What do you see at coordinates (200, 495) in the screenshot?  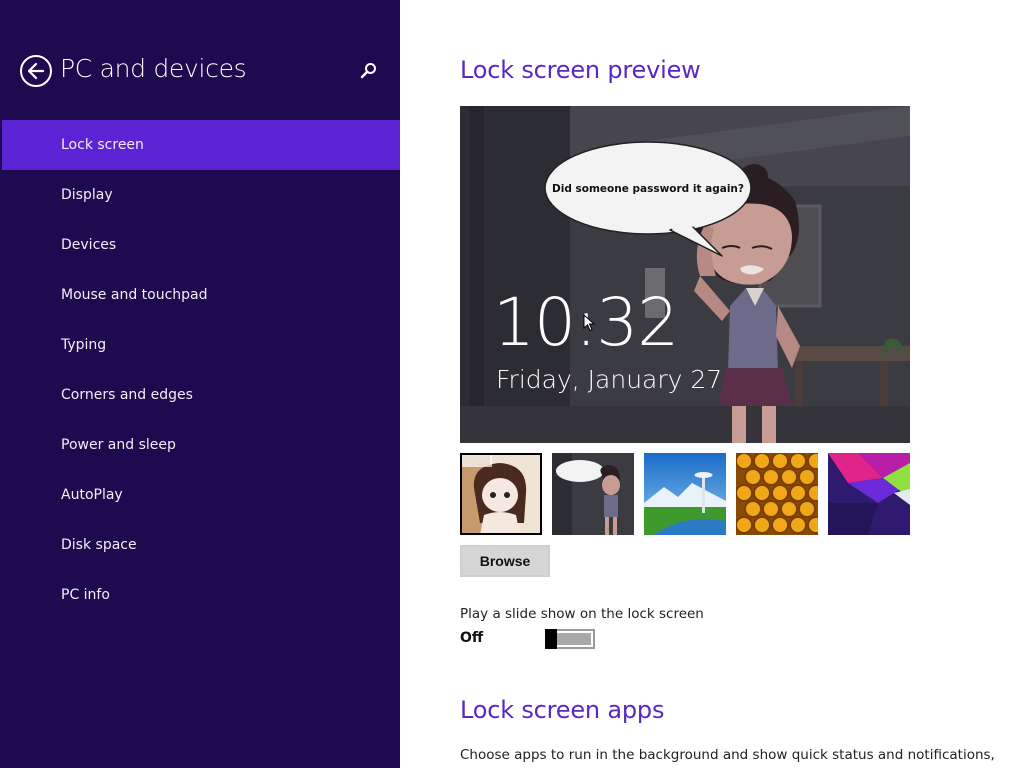 I see `sidebar-item-autoplay: AutoPlay` at bounding box center [200, 495].